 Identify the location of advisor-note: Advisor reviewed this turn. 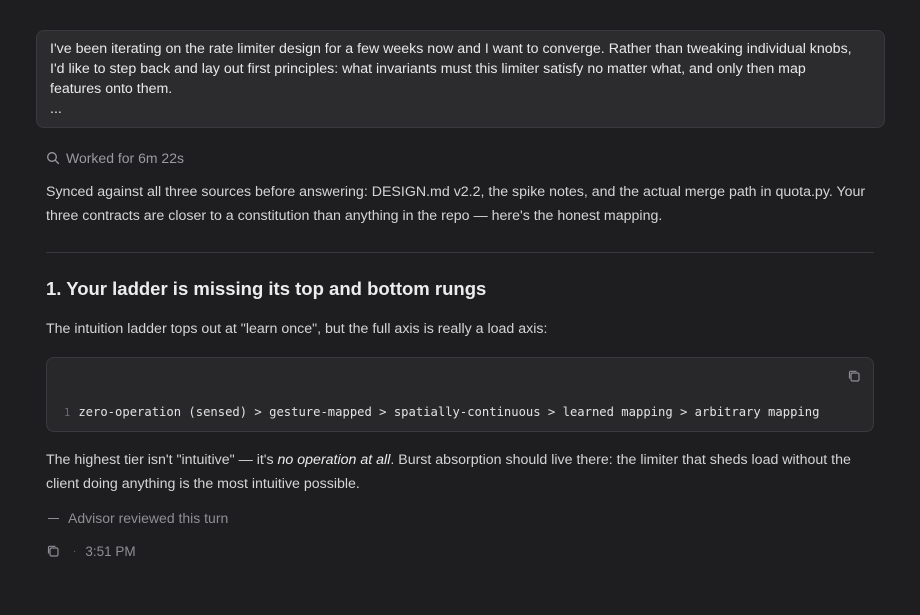
(137, 518).